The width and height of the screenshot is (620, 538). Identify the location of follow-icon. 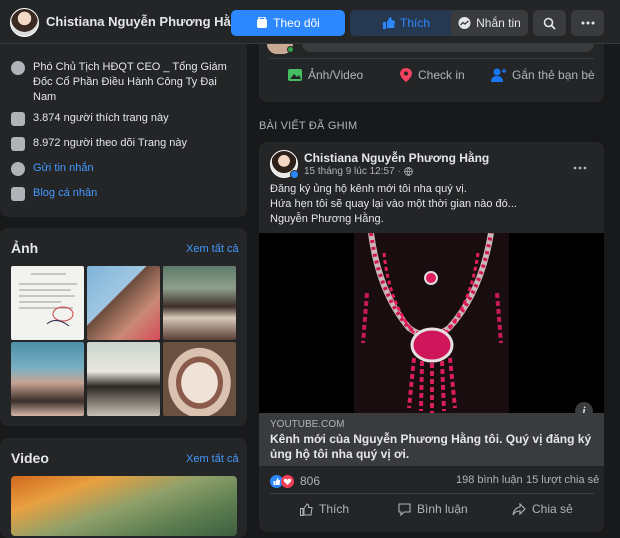
(262, 22).